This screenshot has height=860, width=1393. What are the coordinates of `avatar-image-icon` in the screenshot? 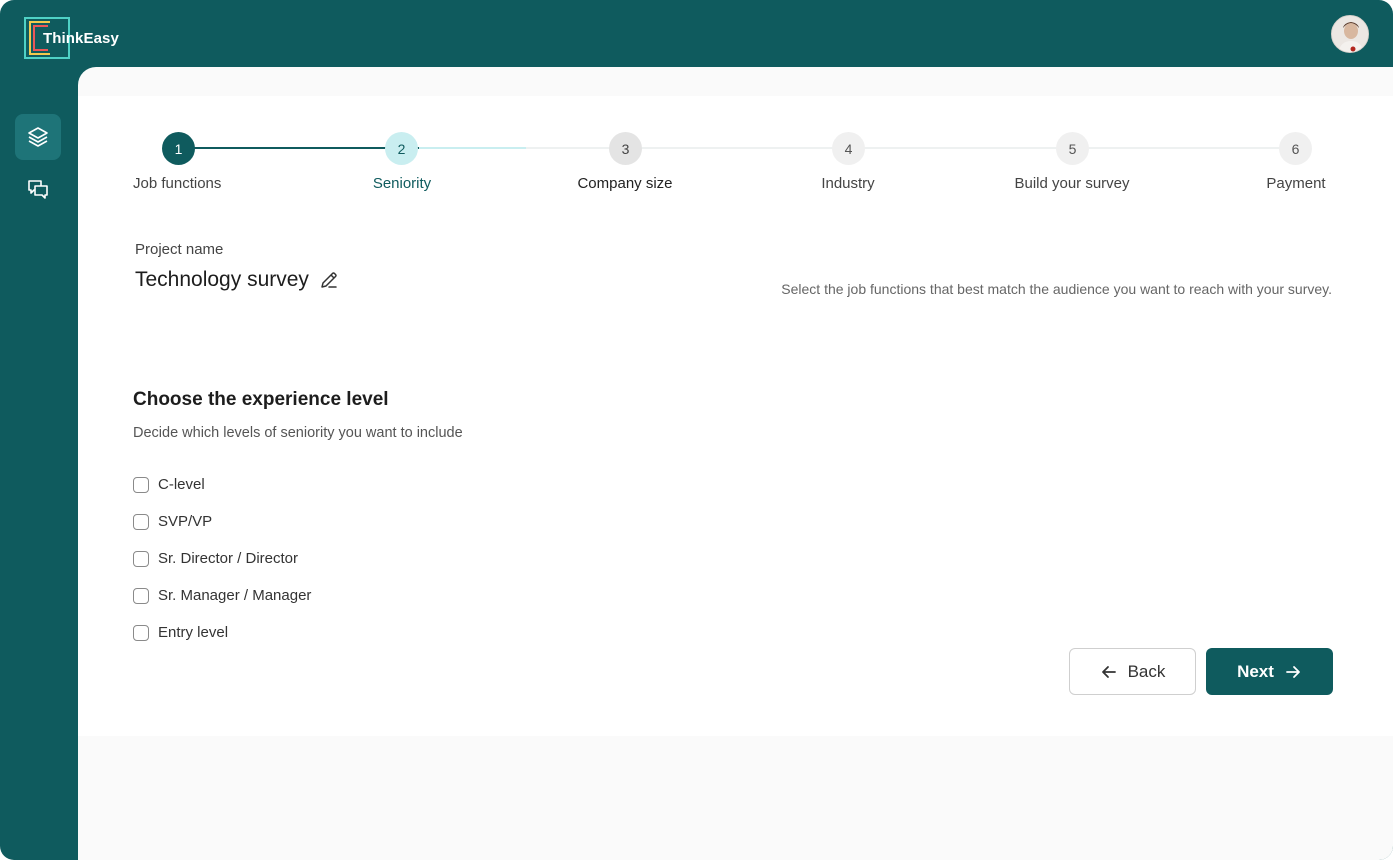 It's located at (1350, 34).